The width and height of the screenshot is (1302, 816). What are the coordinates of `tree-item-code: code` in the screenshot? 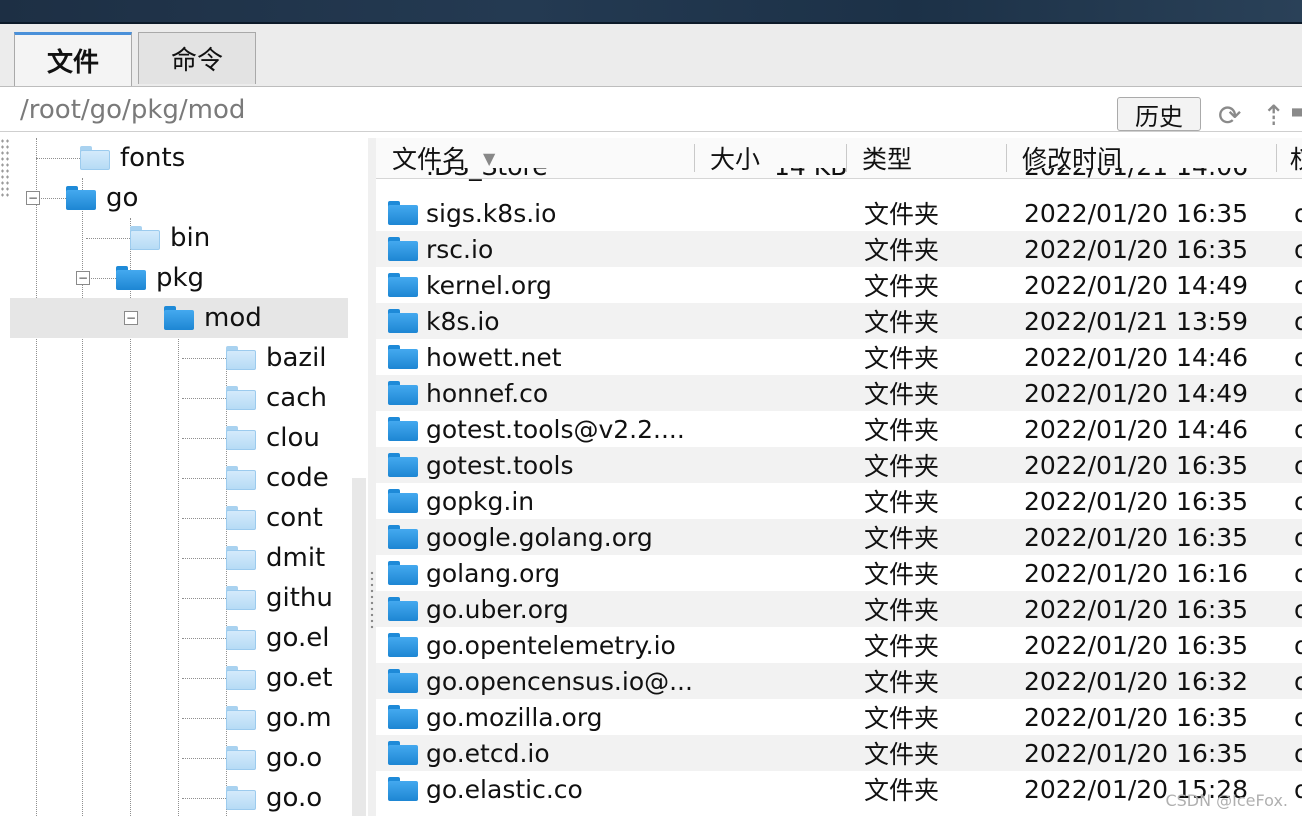 It's located at (277, 478).